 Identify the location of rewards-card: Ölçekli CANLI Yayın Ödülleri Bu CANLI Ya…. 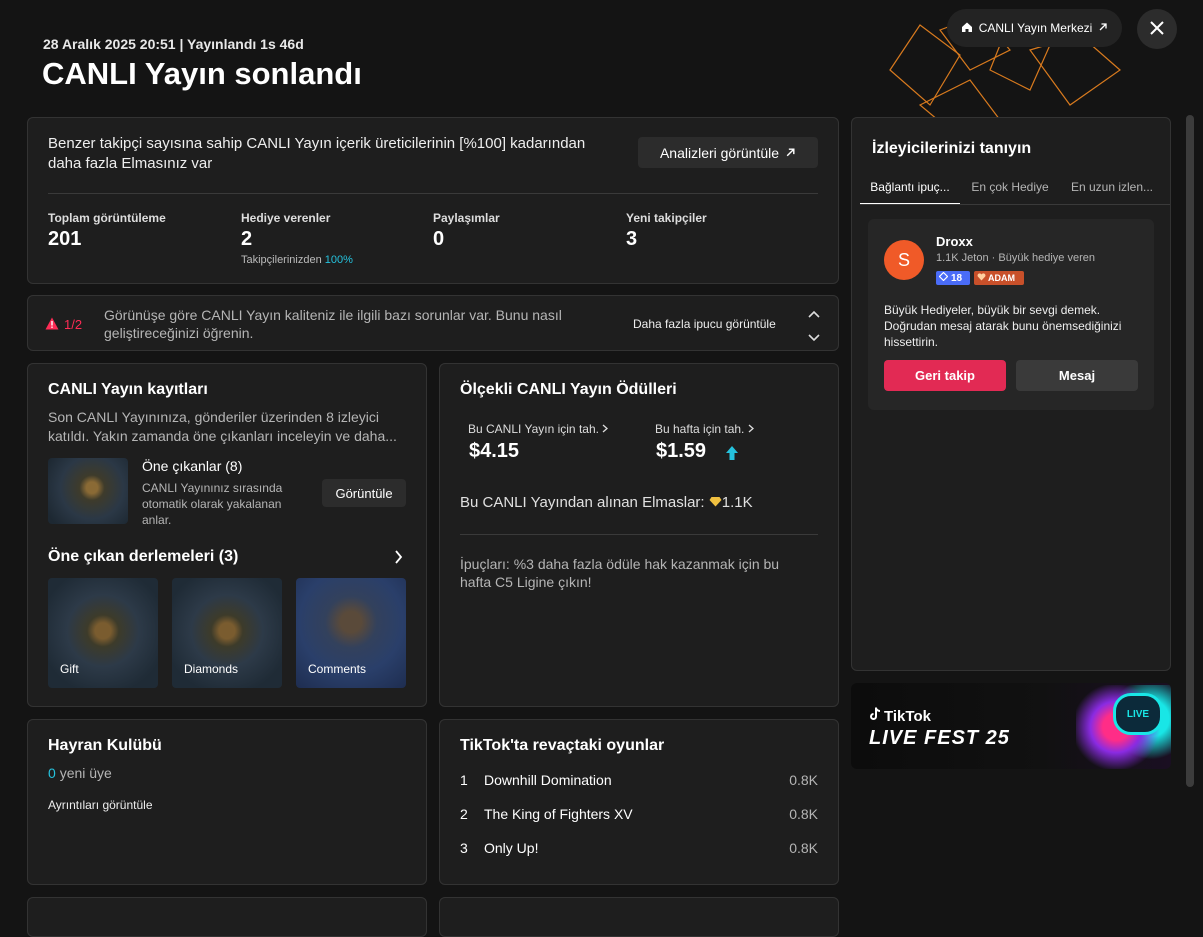
(639, 535).